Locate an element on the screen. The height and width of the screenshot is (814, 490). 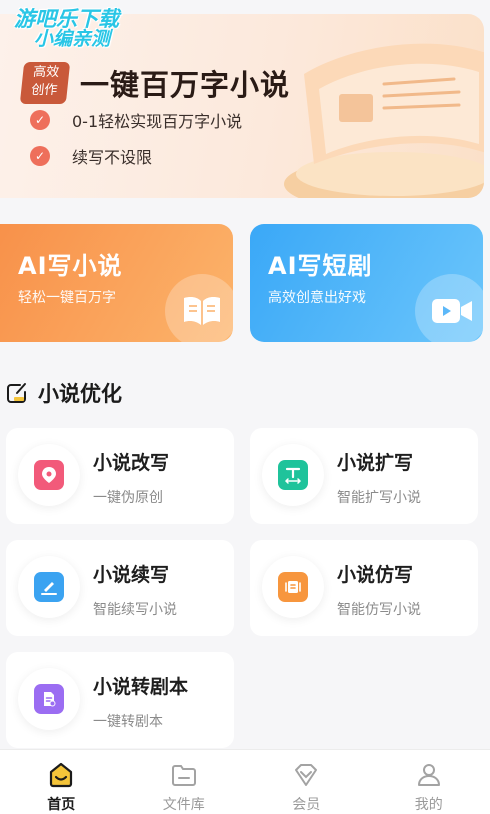
card-subtitle: 高效创意出好戏 is located at coordinates (317, 297).